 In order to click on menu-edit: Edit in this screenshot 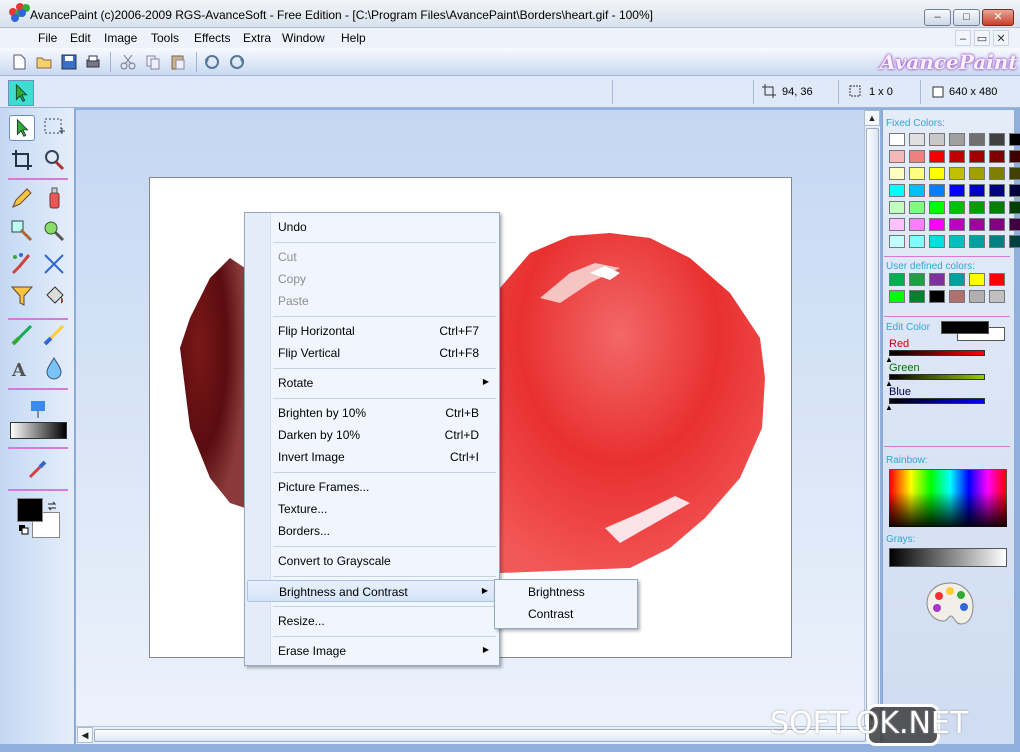, I will do `click(80, 38)`.